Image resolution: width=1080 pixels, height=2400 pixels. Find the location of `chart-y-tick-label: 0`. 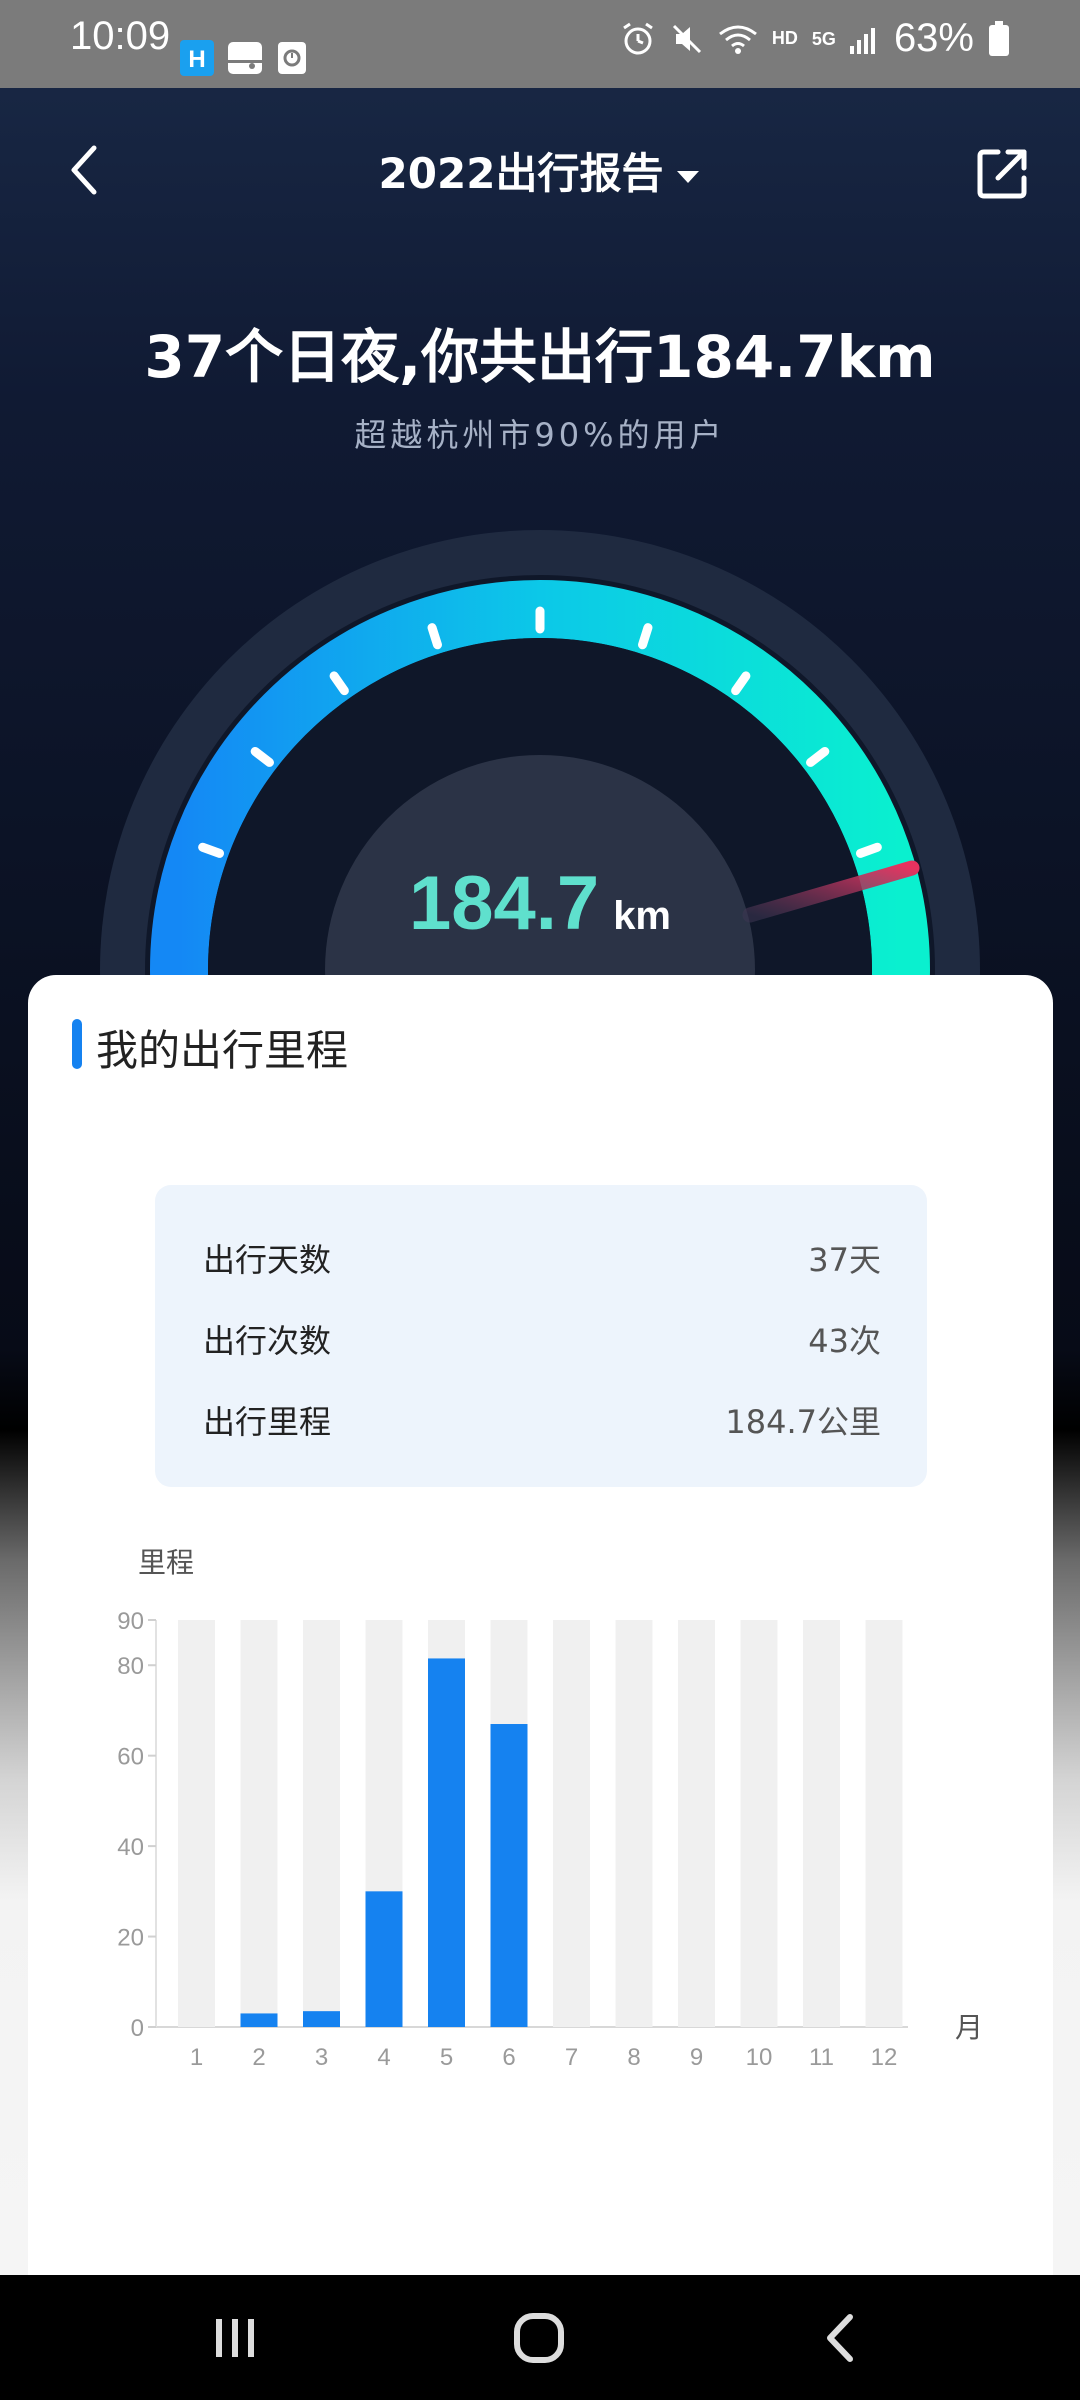

chart-y-tick-label: 0 is located at coordinates (137, 2028).